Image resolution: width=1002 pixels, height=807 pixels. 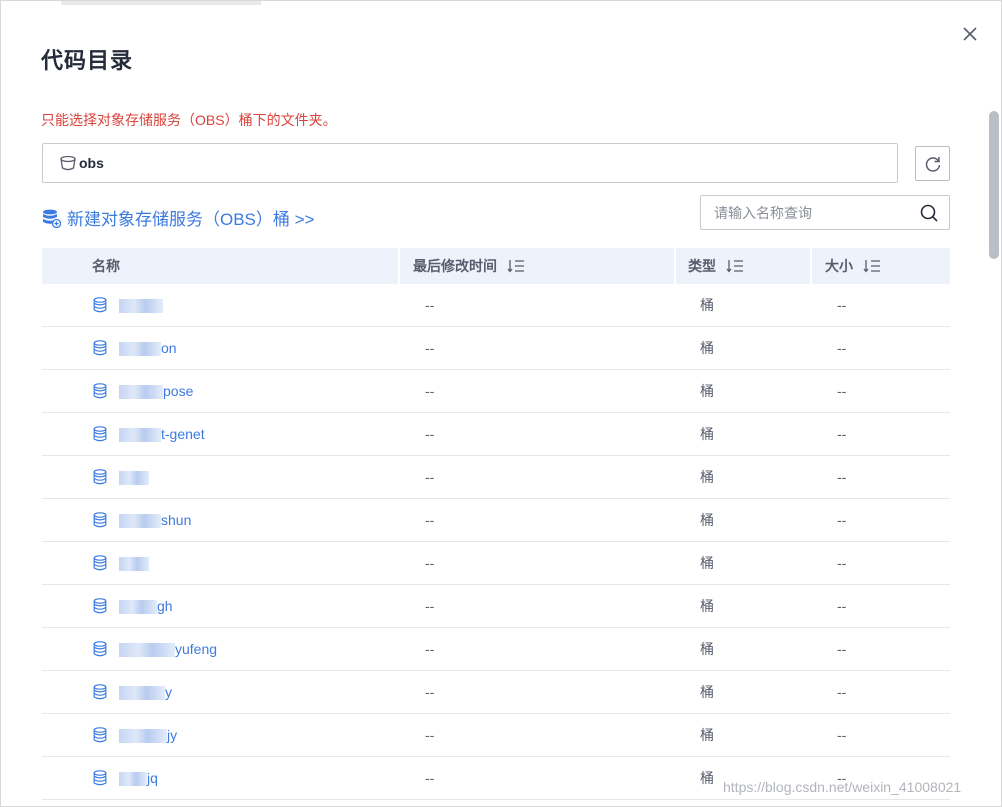 What do you see at coordinates (496, 348) in the screenshot?
I see `table-row: on -- 桶 --` at bounding box center [496, 348].